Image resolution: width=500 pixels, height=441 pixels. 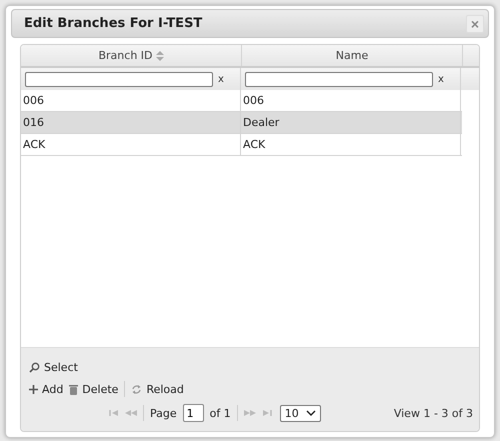 I want to click on previous-page-icon, so click(x=131, y=413).